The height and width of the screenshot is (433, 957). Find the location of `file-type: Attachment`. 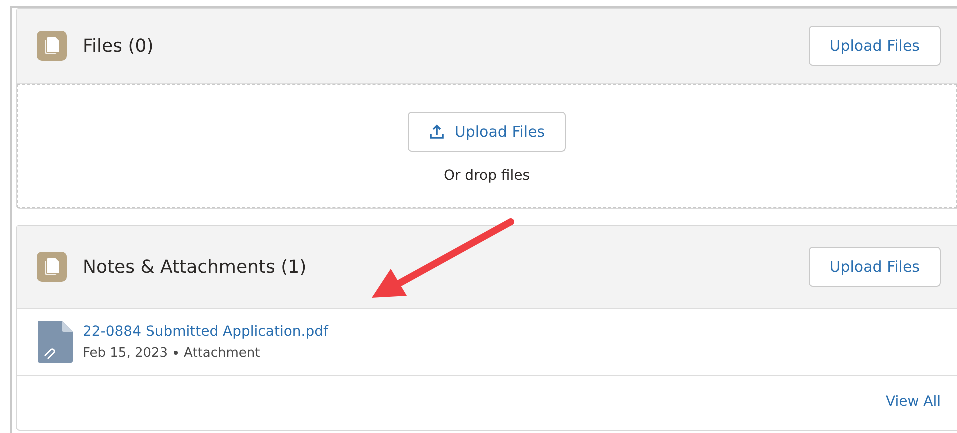

file-type: Attachment is located at coordinates (222, 353).